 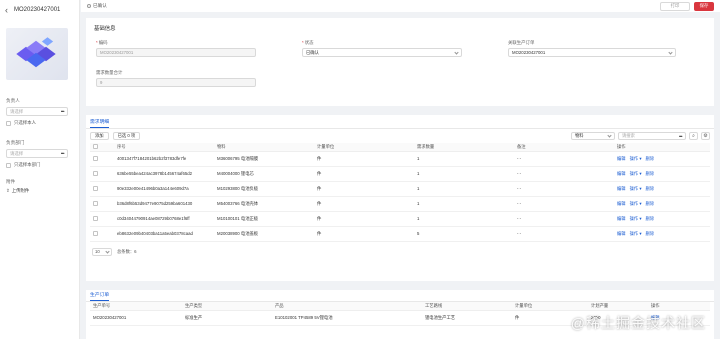 I want to click on top-bar: 已确认 打印 保存, so click(x=400, y=6).